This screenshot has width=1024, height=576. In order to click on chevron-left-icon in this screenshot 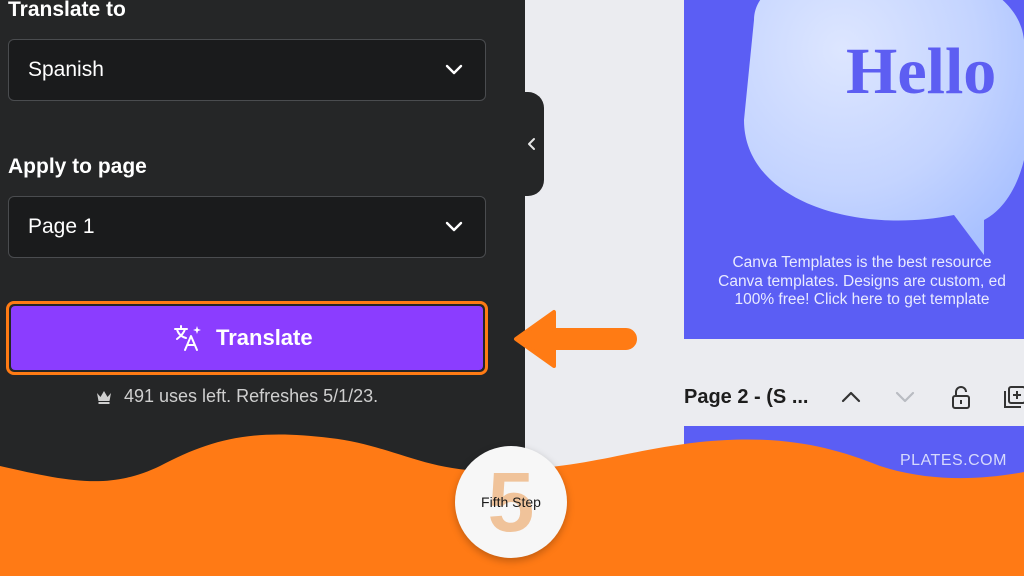, I will do `click(532, 144)`.